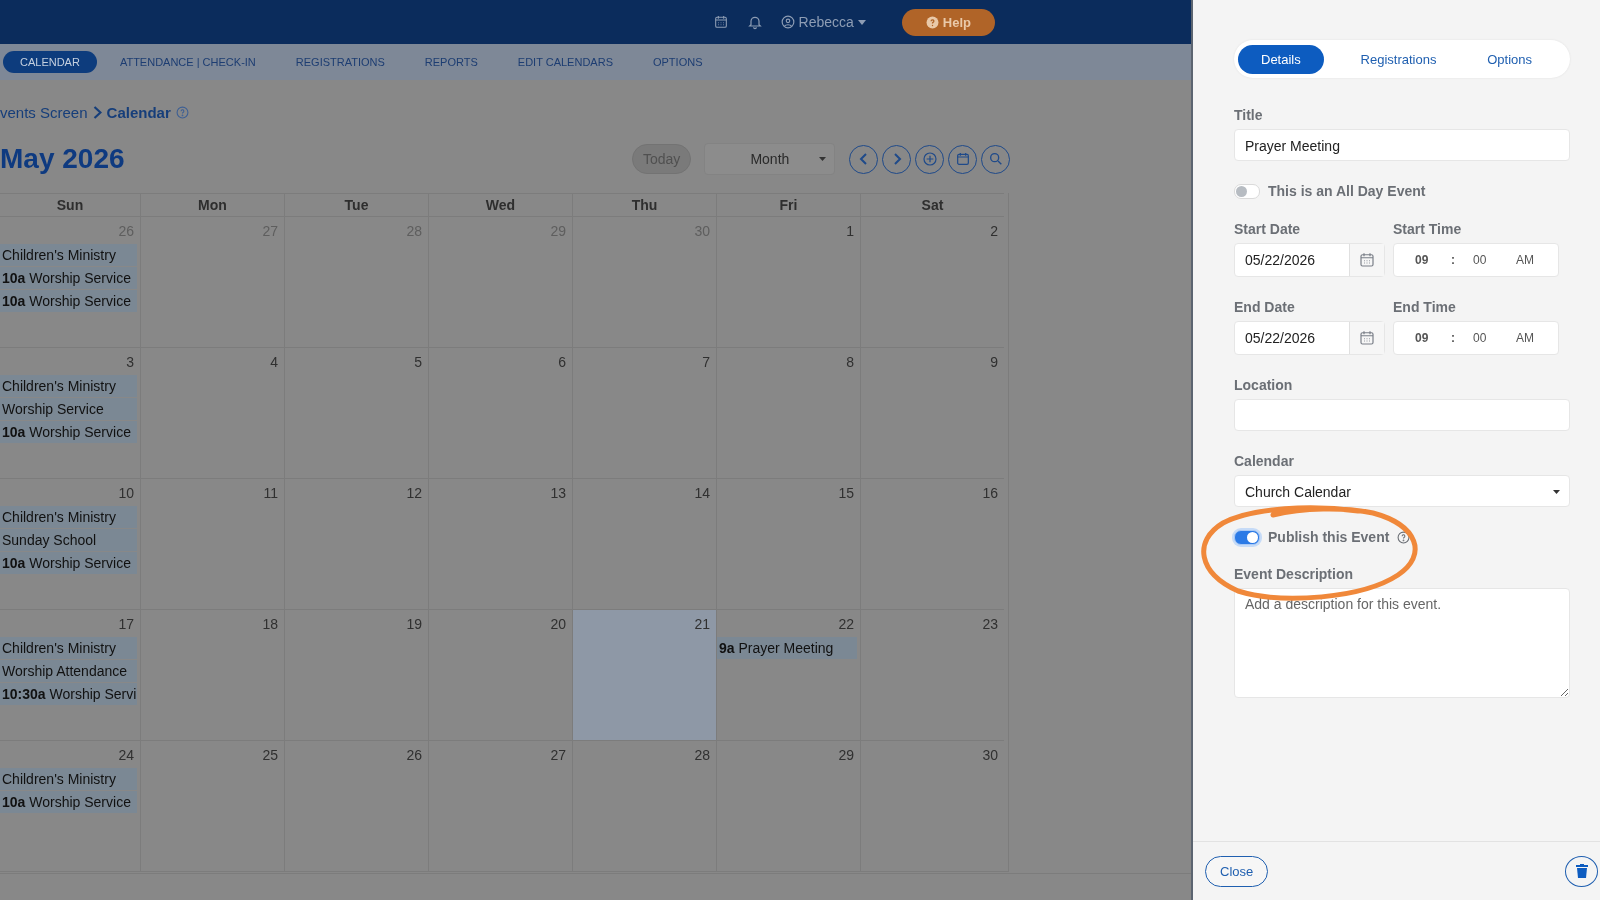 This screenshot has height=900, width=1600. I want to click on calendar-event: Worship Service, so click(68, 409).